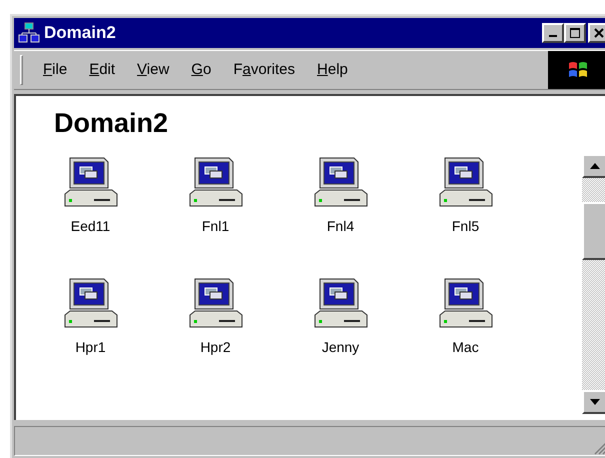 The height and width of the screenshot is (458, 605). I want to click on scroll-down-button, so click(593, 402).